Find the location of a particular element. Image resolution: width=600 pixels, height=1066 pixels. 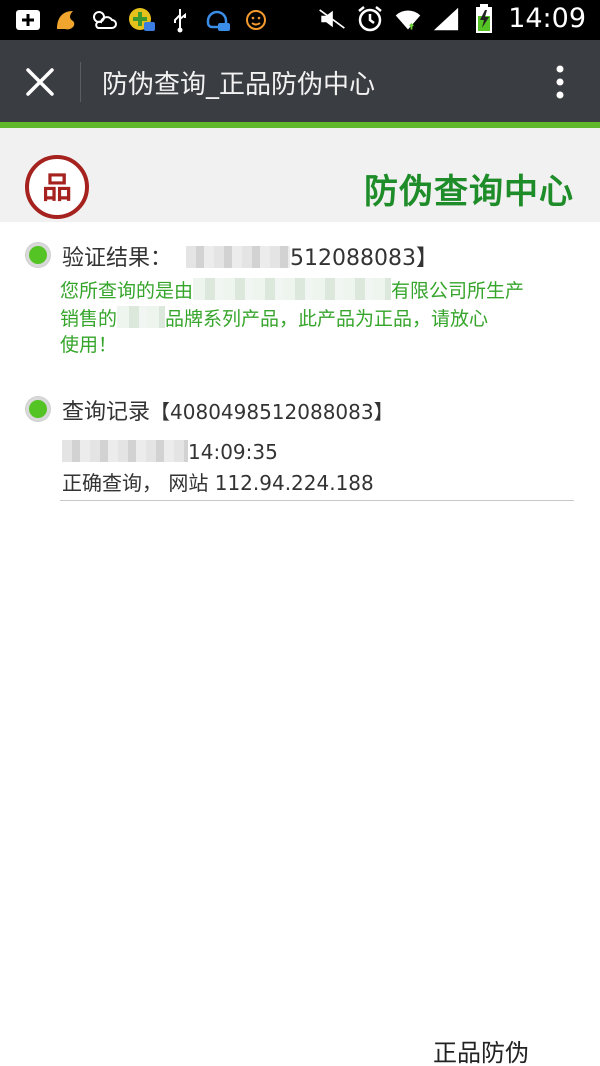

record-time: 14:09:35 is located at coordinates (233, 452).